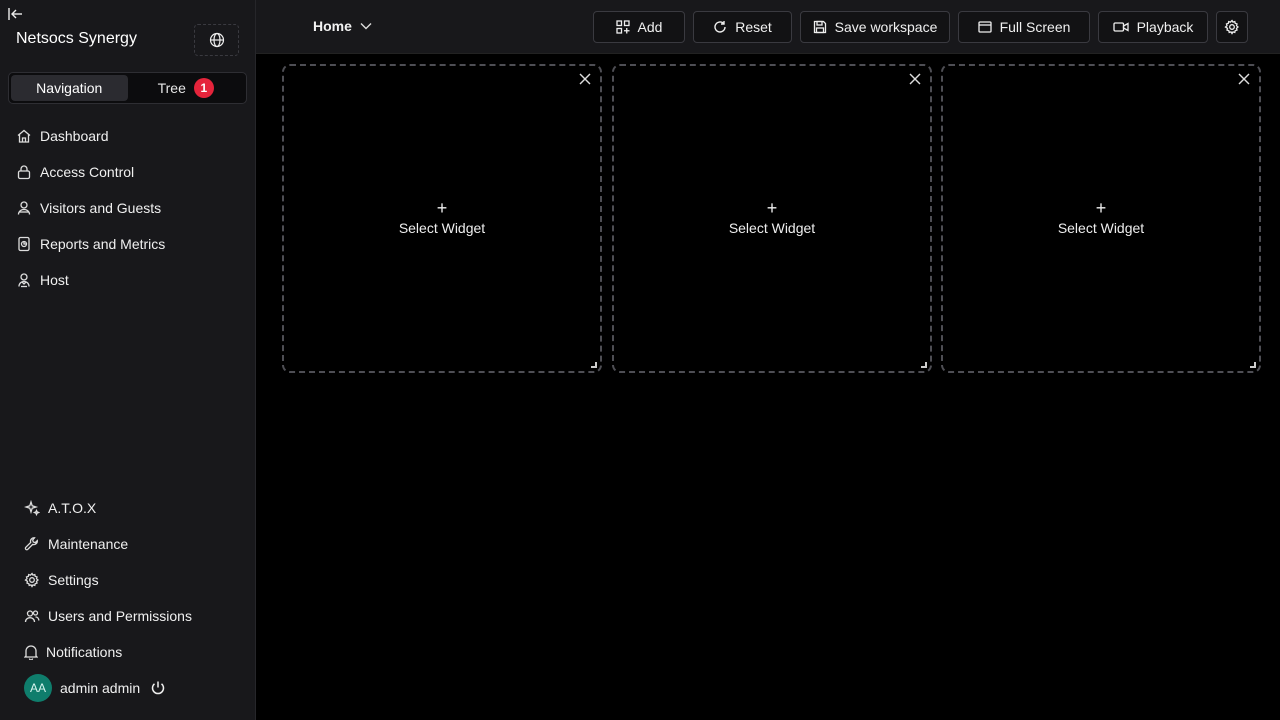  I want to click on globe-icon, so click(216, 40).